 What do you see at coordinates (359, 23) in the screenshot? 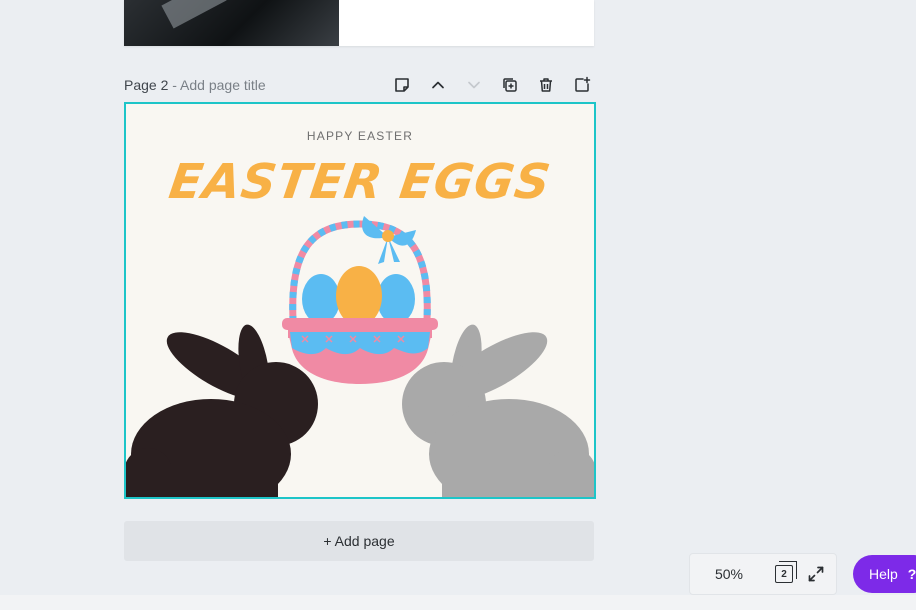
I see `previous-page-canvas` at bounding box center [359, 23].